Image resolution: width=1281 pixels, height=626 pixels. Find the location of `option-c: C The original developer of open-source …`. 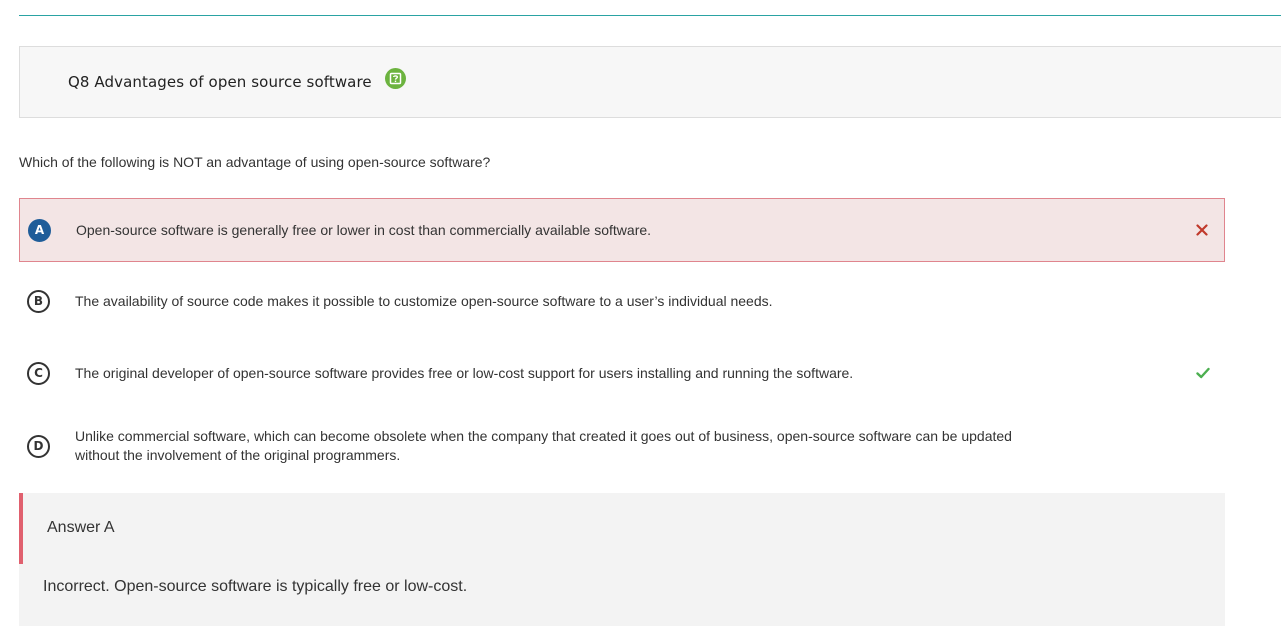

option-c: C The original developer of open-source … is located at coordinates (622, 373).